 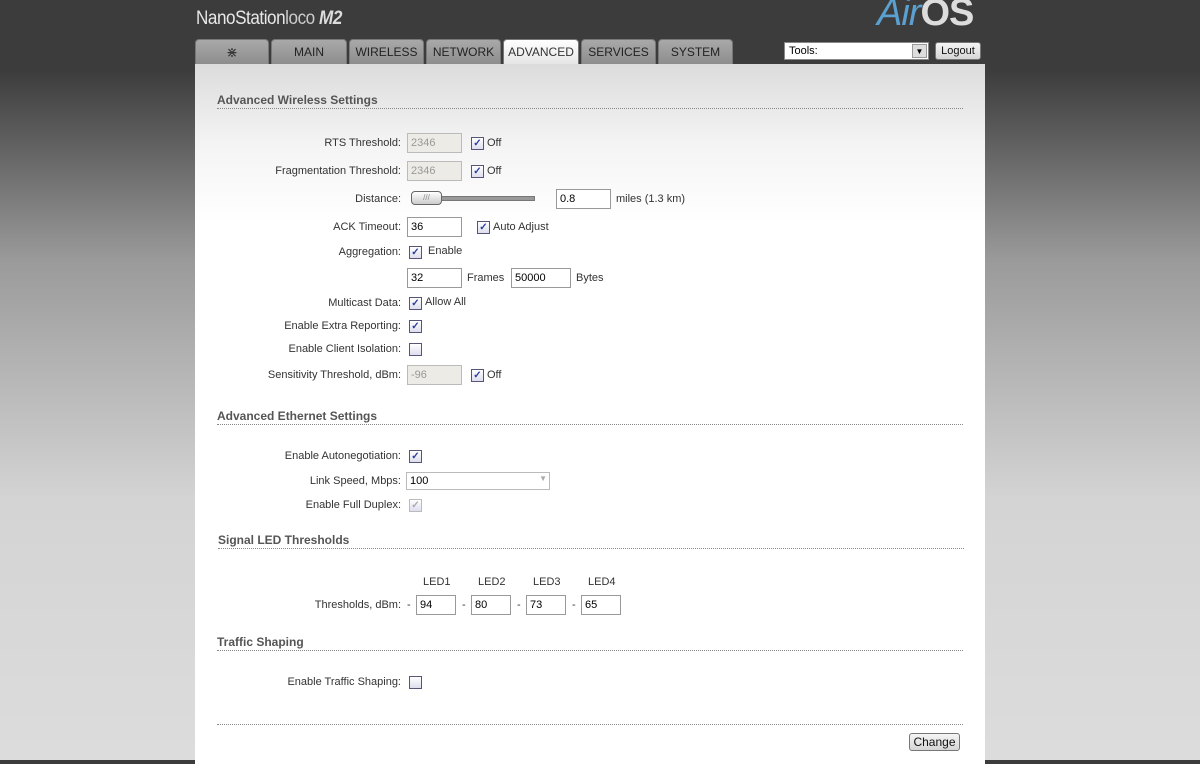 What do you see at coordinates (353, 505) in the screenshot?
I see `full-duplex-label: Enable Full Duplex:` at bounding box center [353, 505].